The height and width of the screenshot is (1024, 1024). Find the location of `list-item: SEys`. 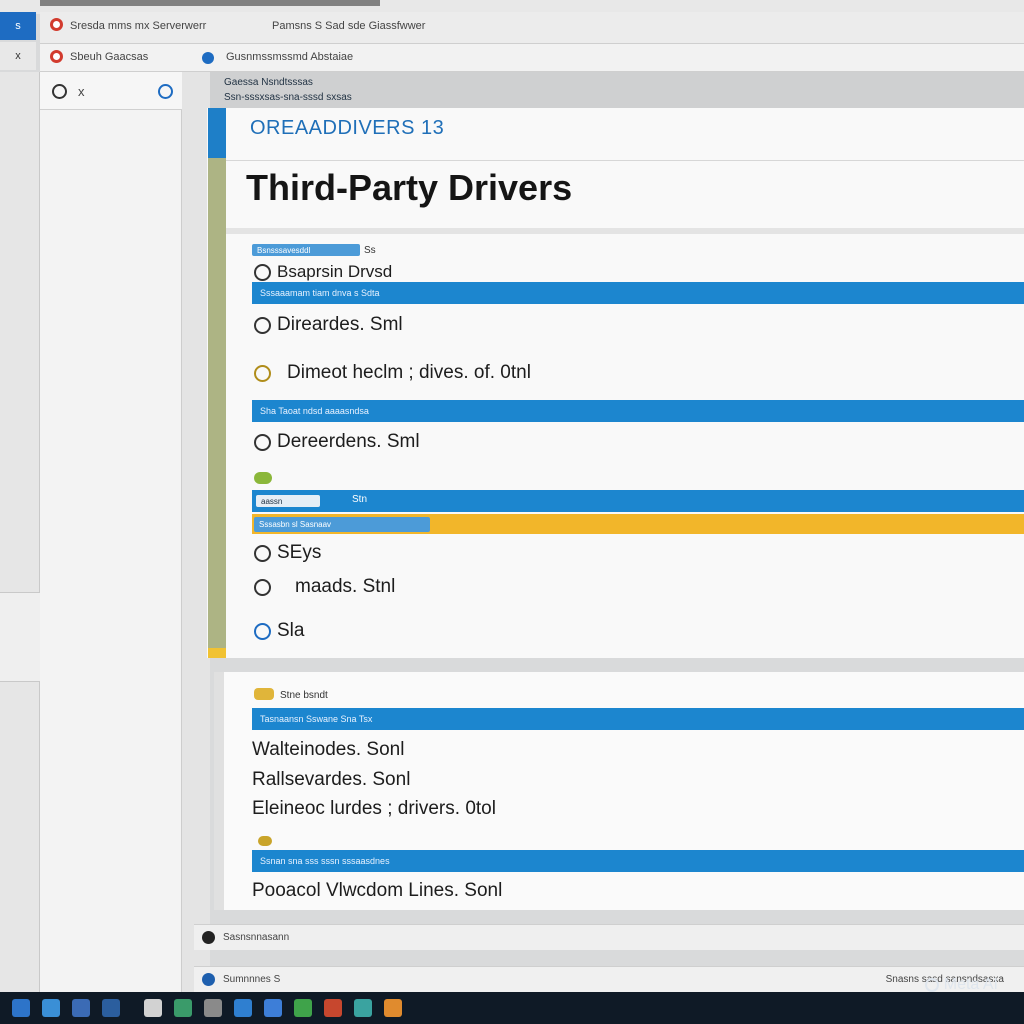

list-item: SEys is located at coordinates (287, 553).